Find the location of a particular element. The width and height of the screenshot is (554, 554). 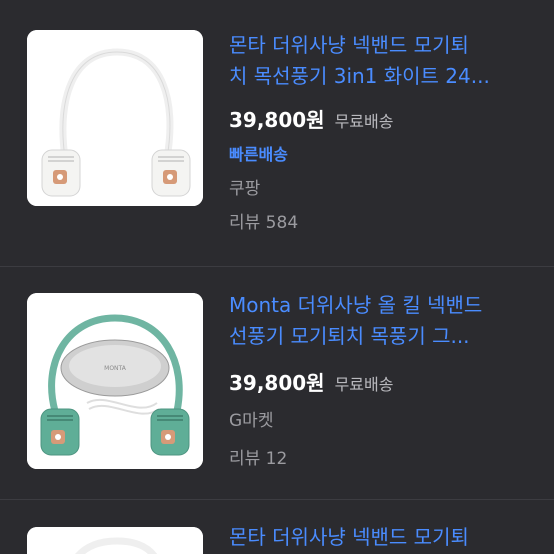

fast-delivery-badge: 빠른배송 is located at coordinates (258, 154).